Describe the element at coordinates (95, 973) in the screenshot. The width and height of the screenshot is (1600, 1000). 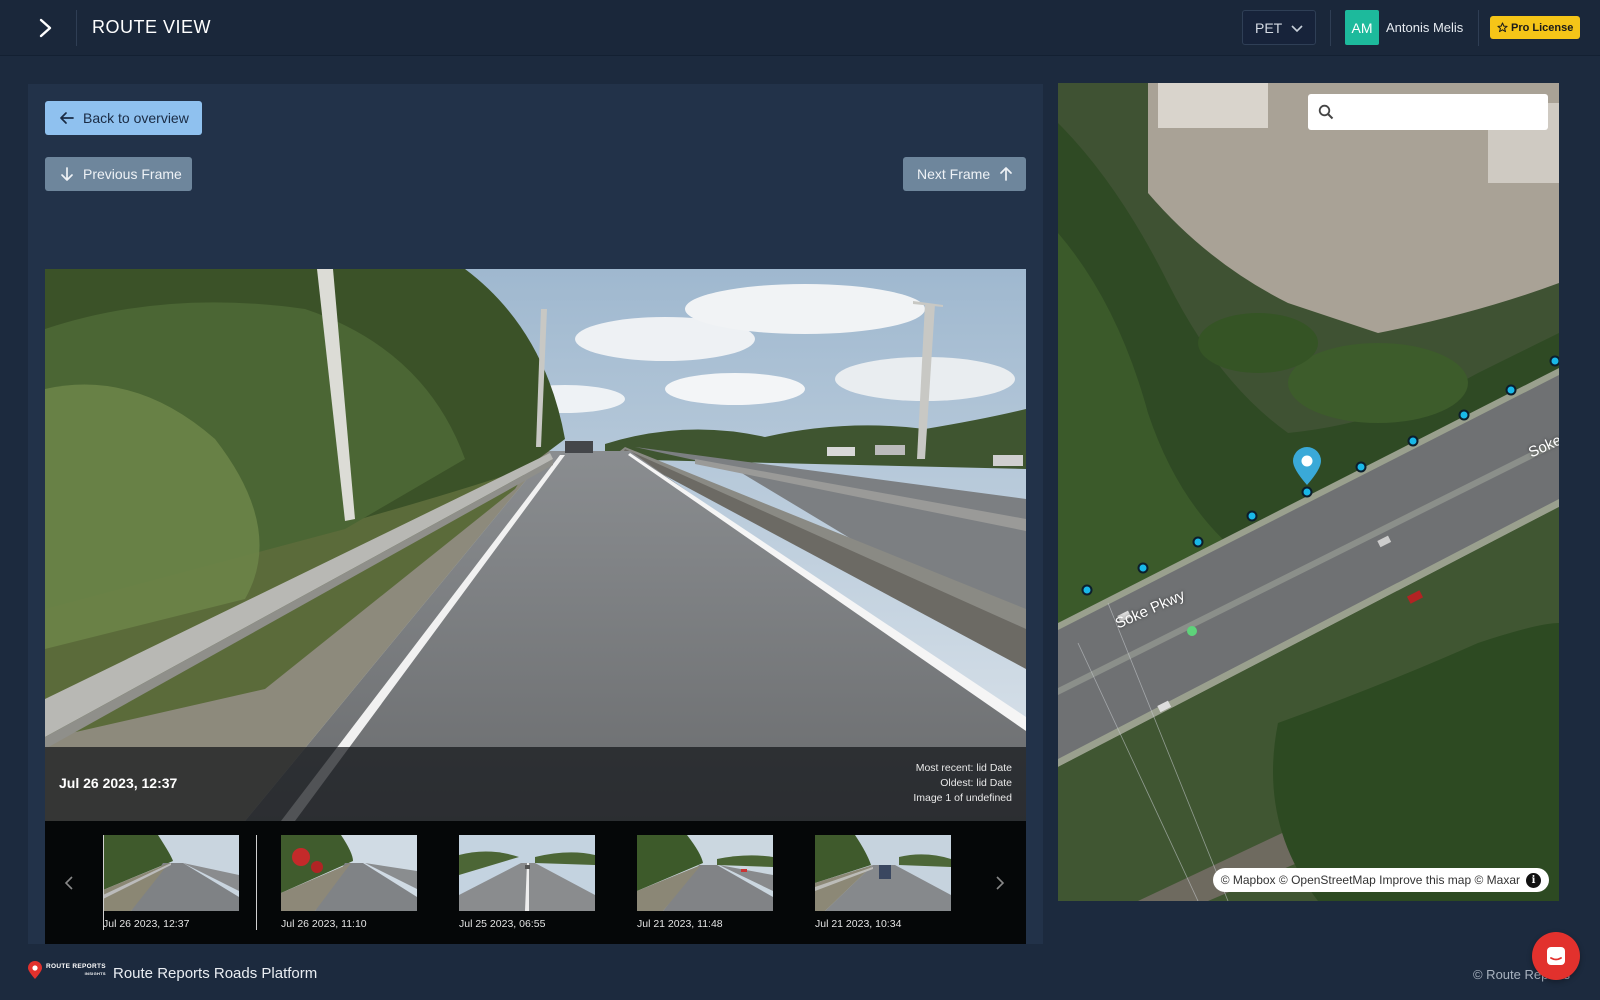
I see `logo-line-2: INSIGHTS` at that location.